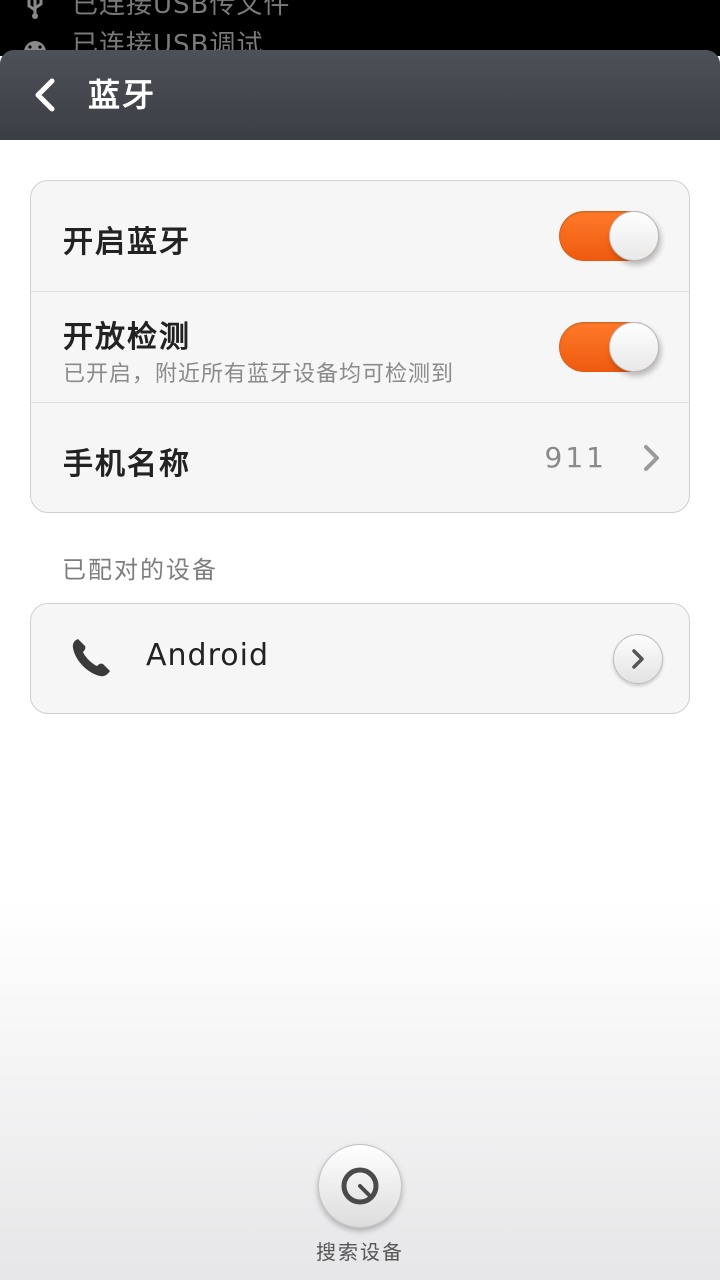 The height and width of the screenshot is (1280, 720). What do you see at coordinates (122, 95) in the screenshot?
I see `page-title: 蓝牙` at bounding box center [122, 95].